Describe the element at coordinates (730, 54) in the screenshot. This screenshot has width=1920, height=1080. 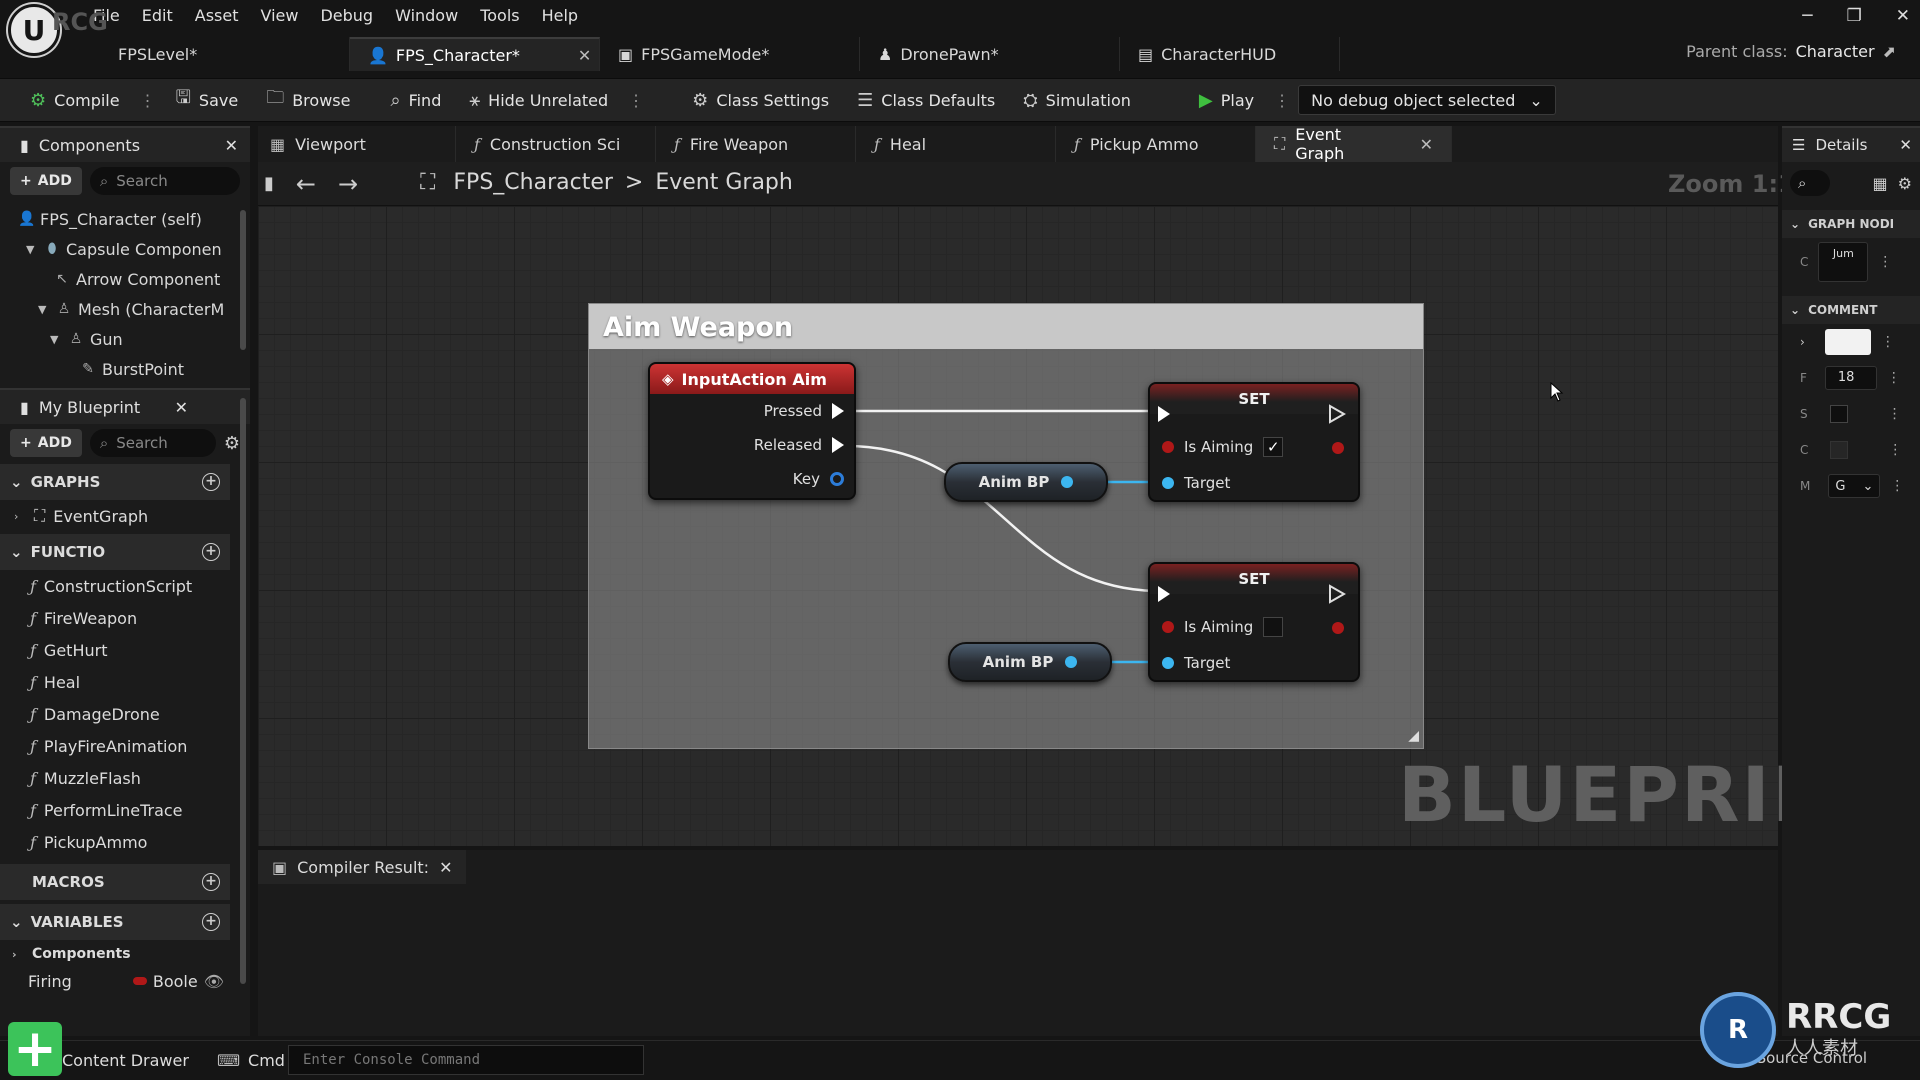
I see `asset-tab-fpsgamemode: ▣ FPSGameMode*` at that location.